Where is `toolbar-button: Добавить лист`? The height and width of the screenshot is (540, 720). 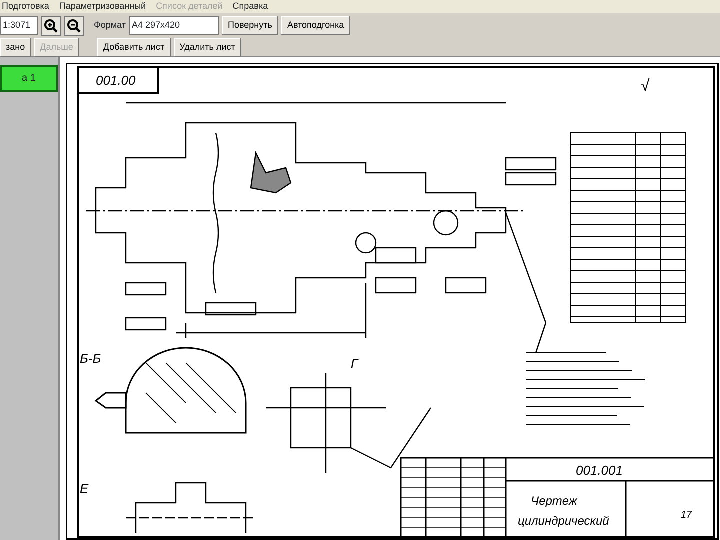
toolbar-button: Добавить лист is located at coordinates (134, 47).